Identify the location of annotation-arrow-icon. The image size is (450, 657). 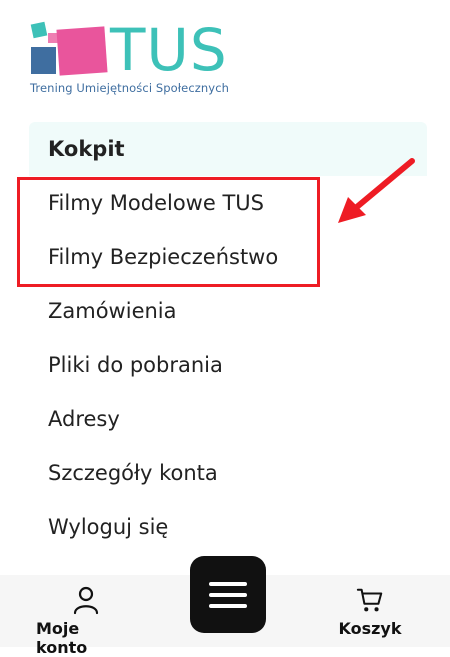
(376, 190).